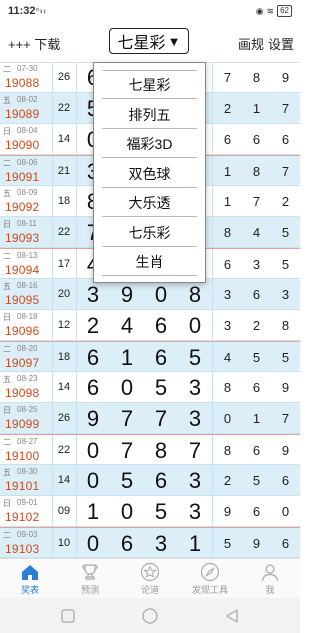 This screenshot has width=320, height=633. Describe the element at coordinates (149, 233) in the screenshot. I see `dropdown-option: 七乐彩` at that location.